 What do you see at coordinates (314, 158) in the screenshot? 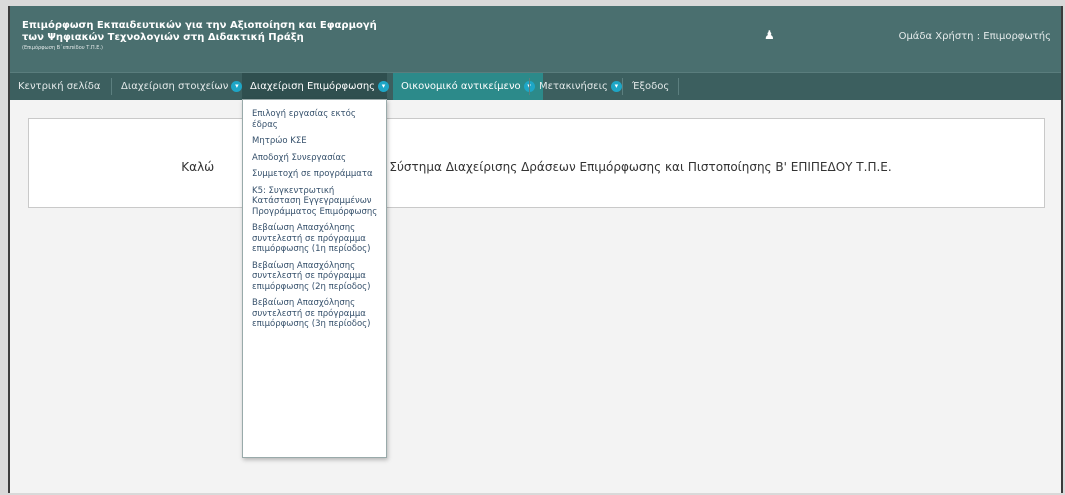
I see `dropdown-item: Αποδοχή Συνεργασίας` at bounding box center [314, 158].